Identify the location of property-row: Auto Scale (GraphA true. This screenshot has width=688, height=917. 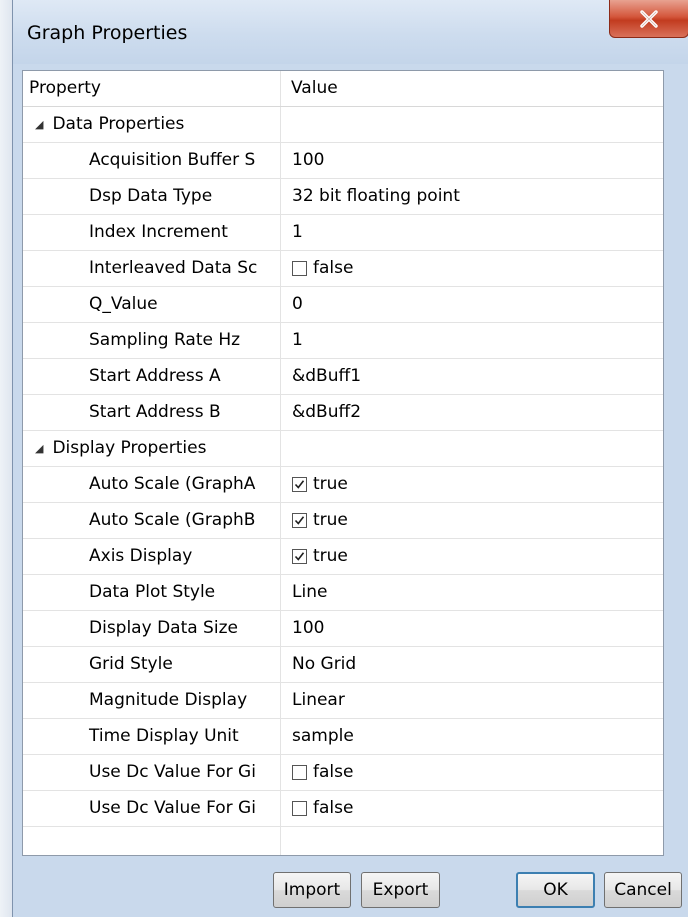
(343, 485).